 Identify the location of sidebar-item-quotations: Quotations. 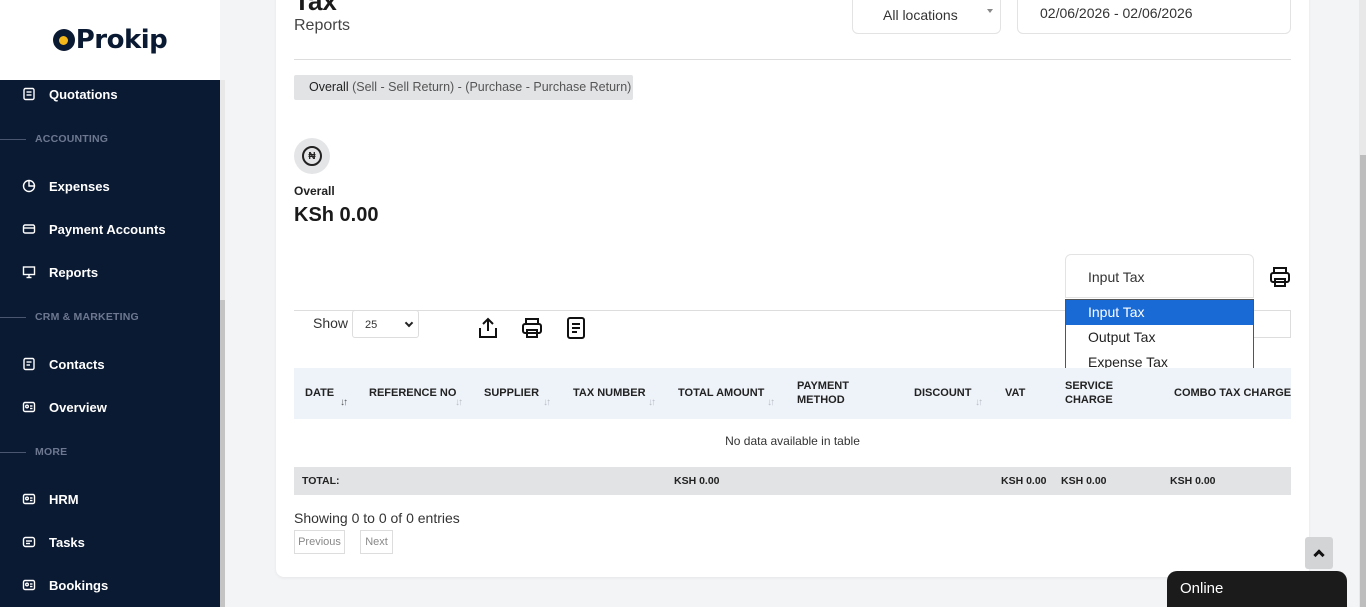
(70, 94).